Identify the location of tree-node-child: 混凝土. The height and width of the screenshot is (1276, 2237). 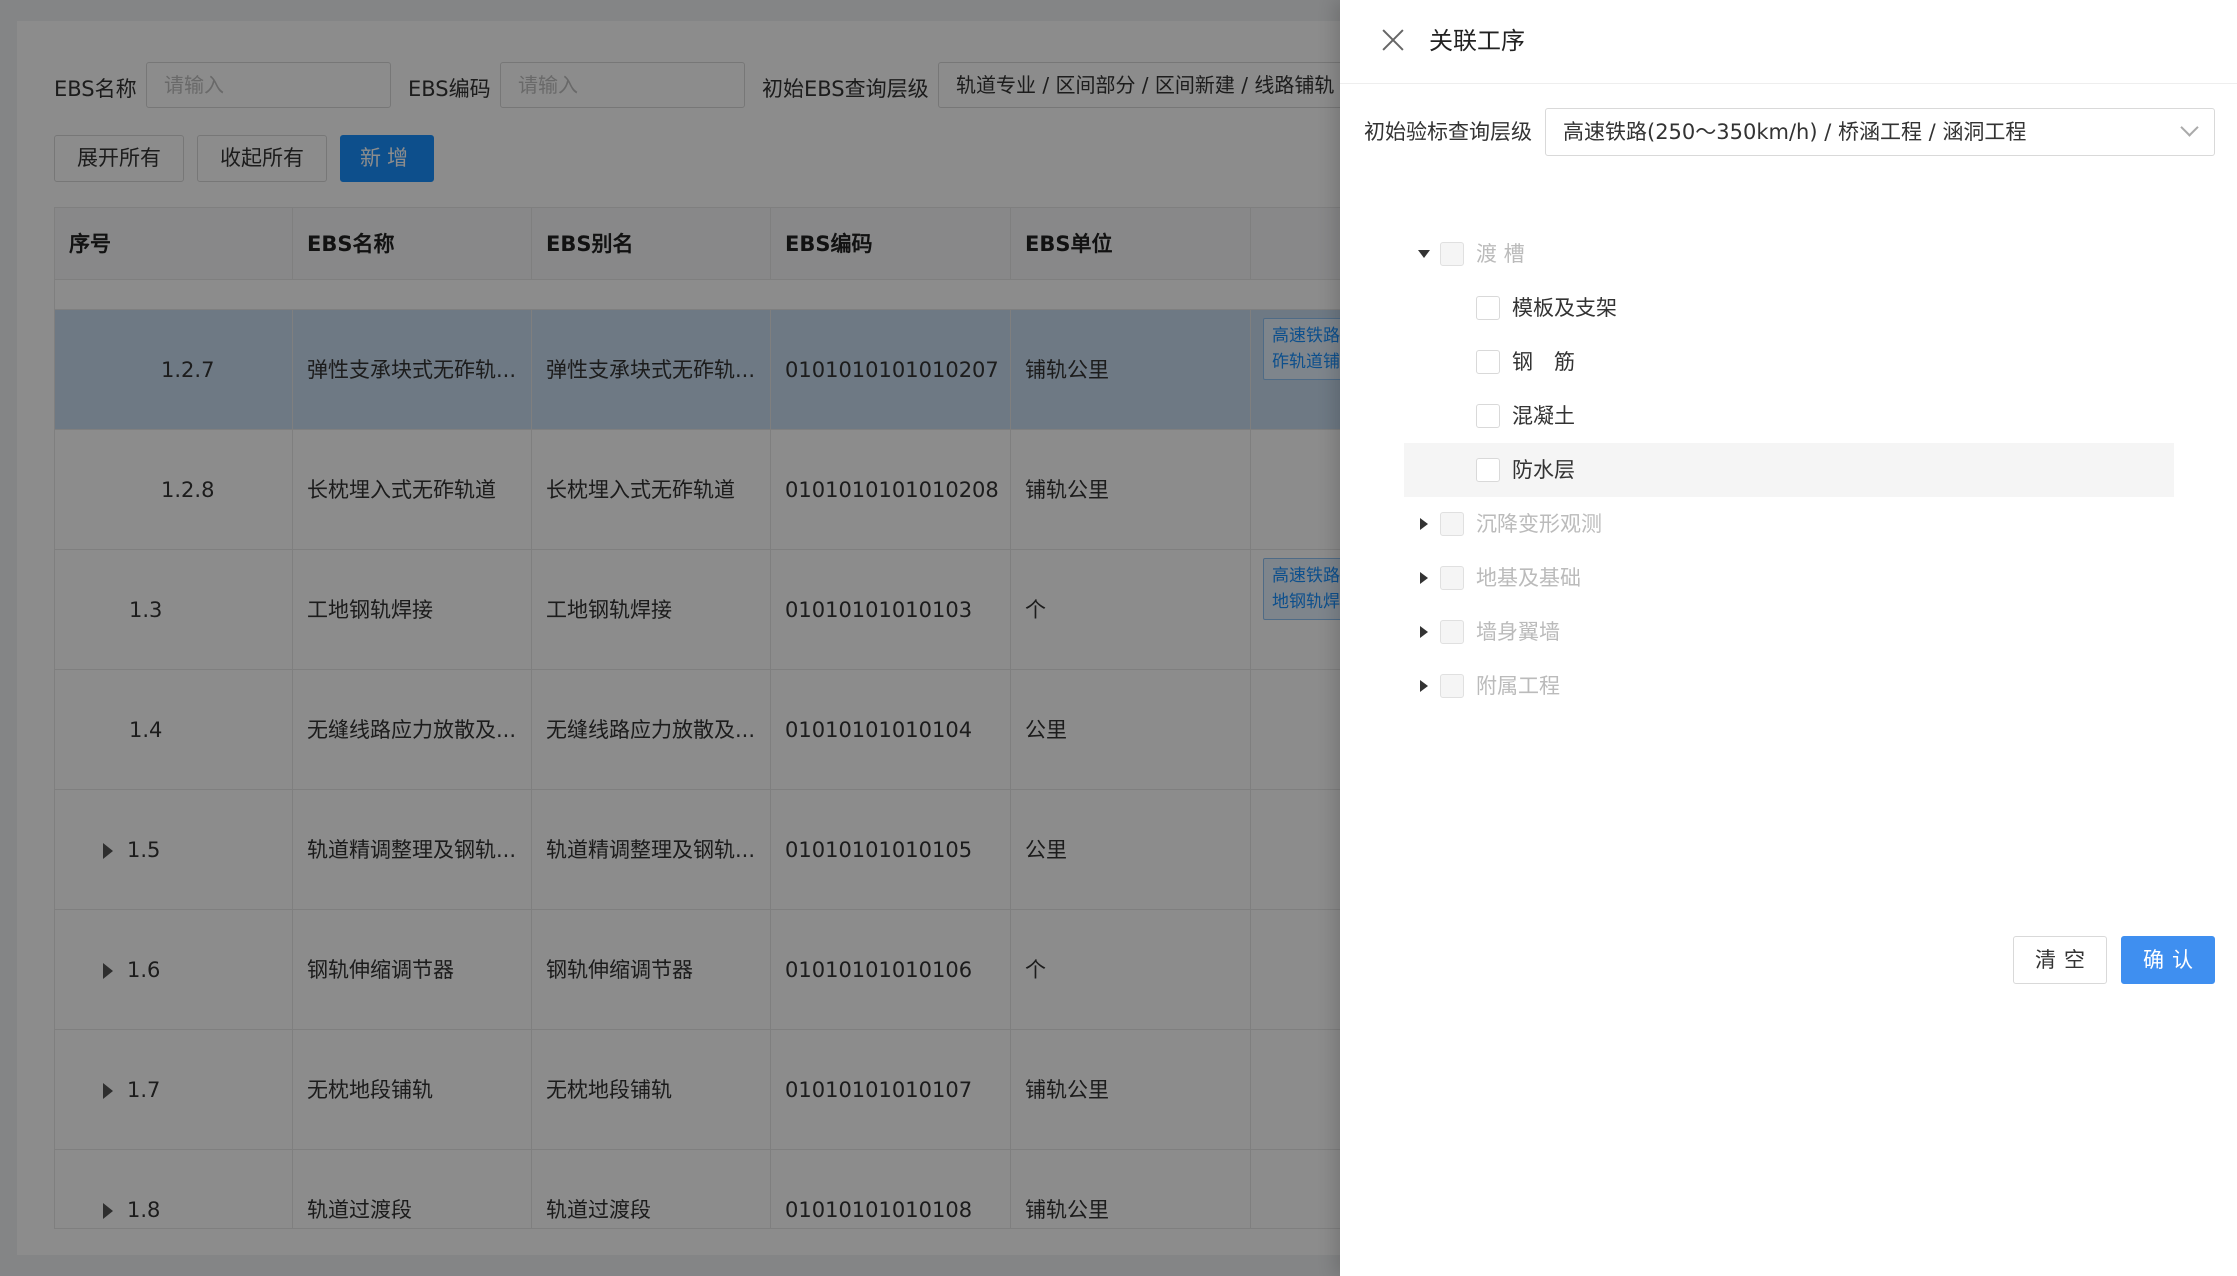
(1789, 416).